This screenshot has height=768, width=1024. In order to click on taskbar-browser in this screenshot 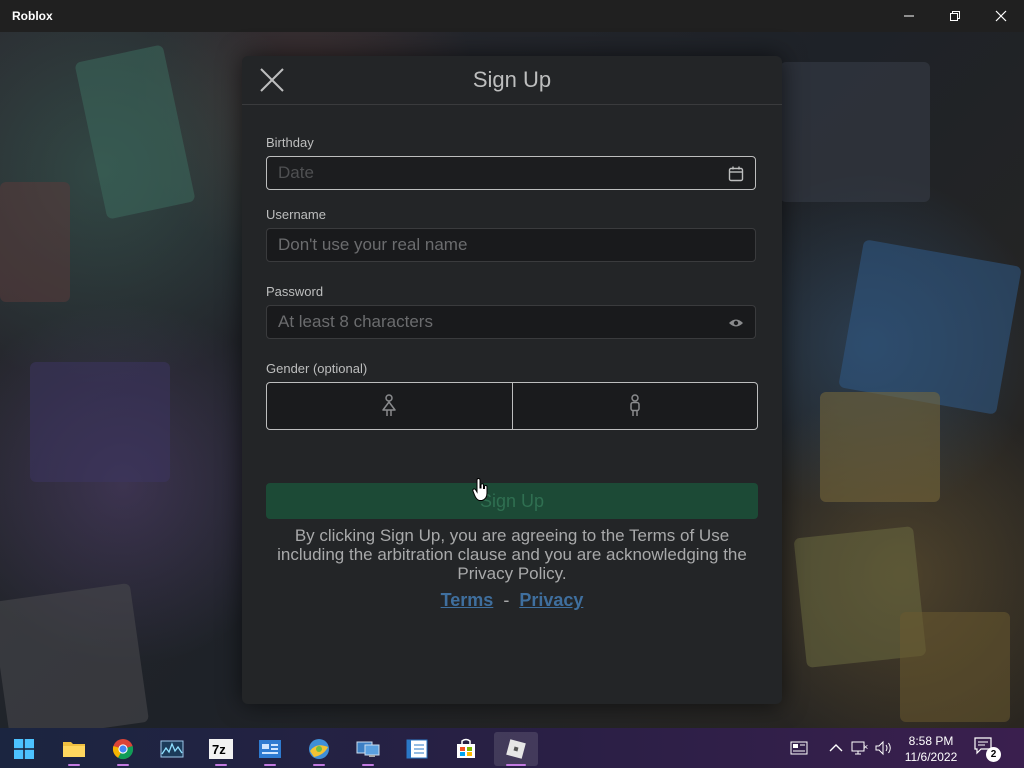, I will do `click(319, 749)`.